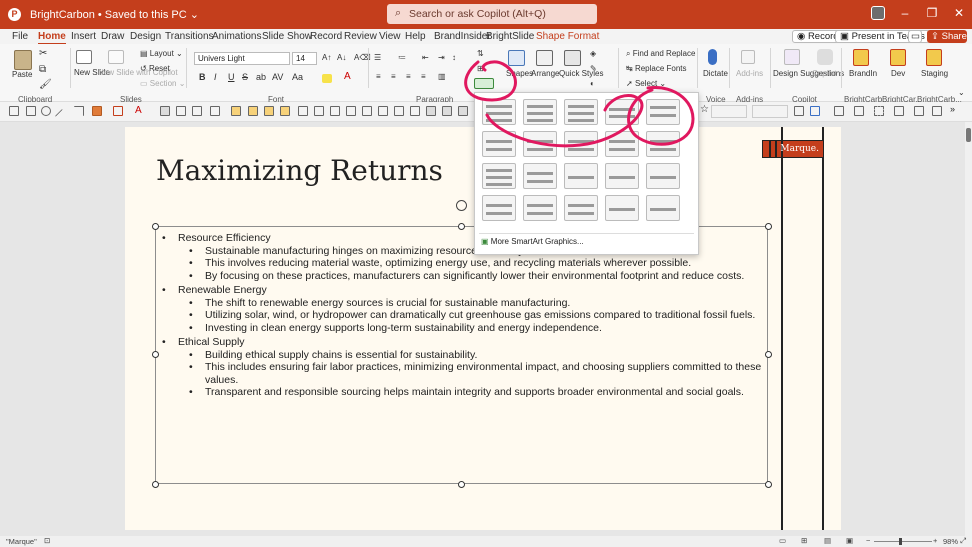 Image resolution: width=972 pixels, height=547 pixels. What do you see at coordinates (114, 14) in the screenshot?
I see `document-title: BrightCarbon • Saved to this PC ⌄` at bounding box center [114, 14].